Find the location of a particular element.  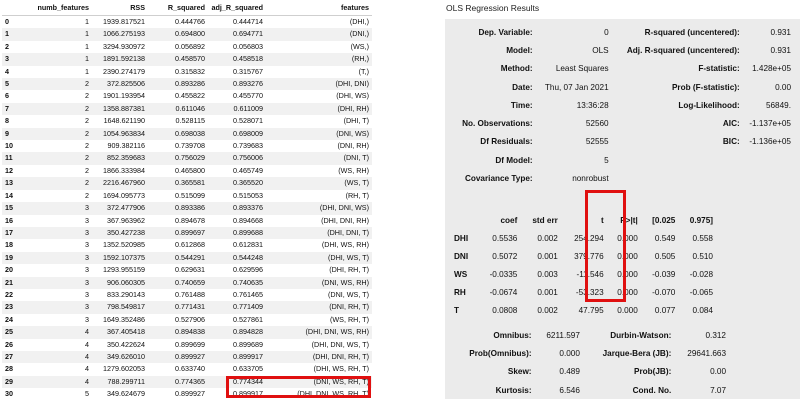

coef-header-row: coef std err t P>|t| [0.025 0.975] is located at coordinates (583, 220).